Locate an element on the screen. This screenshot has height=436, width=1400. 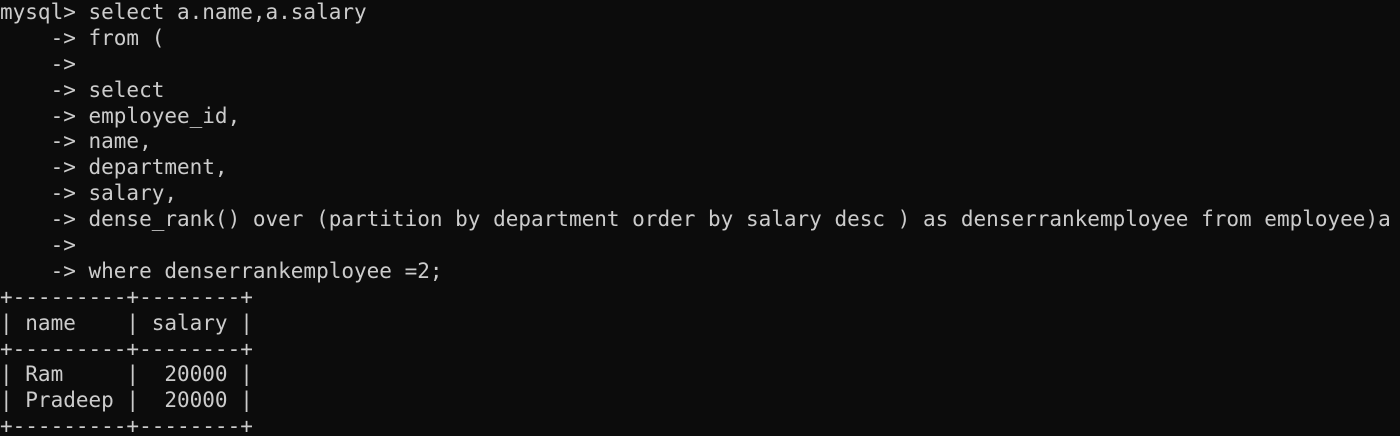
continuation-line: -> salary, is located at coordinates (89, 193).